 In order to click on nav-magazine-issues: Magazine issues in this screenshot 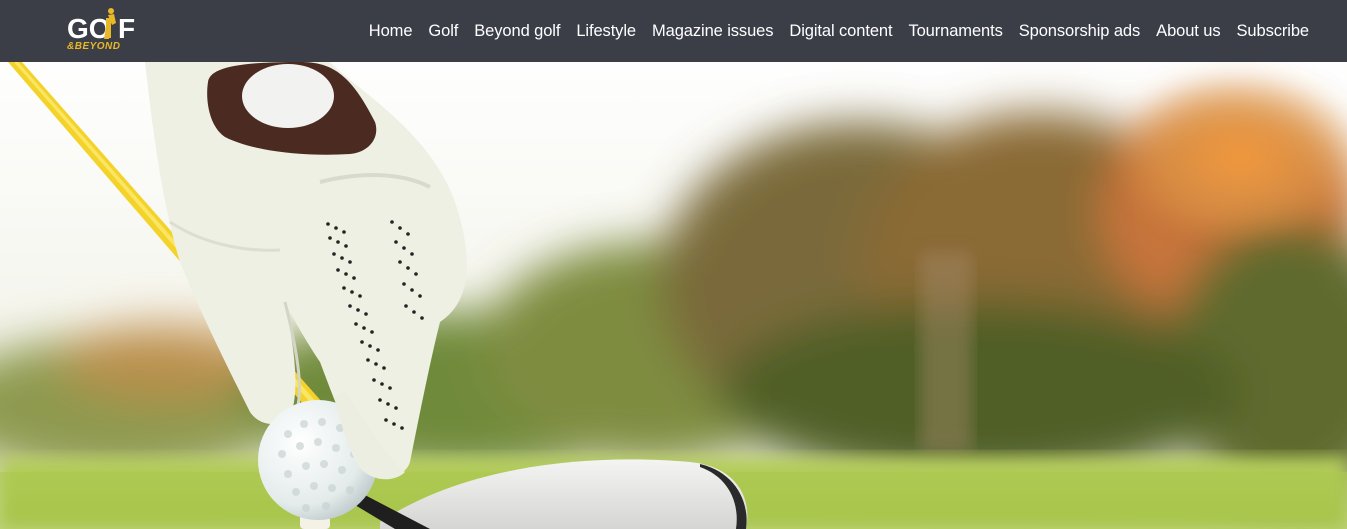, I will do `click(713, 31)`.